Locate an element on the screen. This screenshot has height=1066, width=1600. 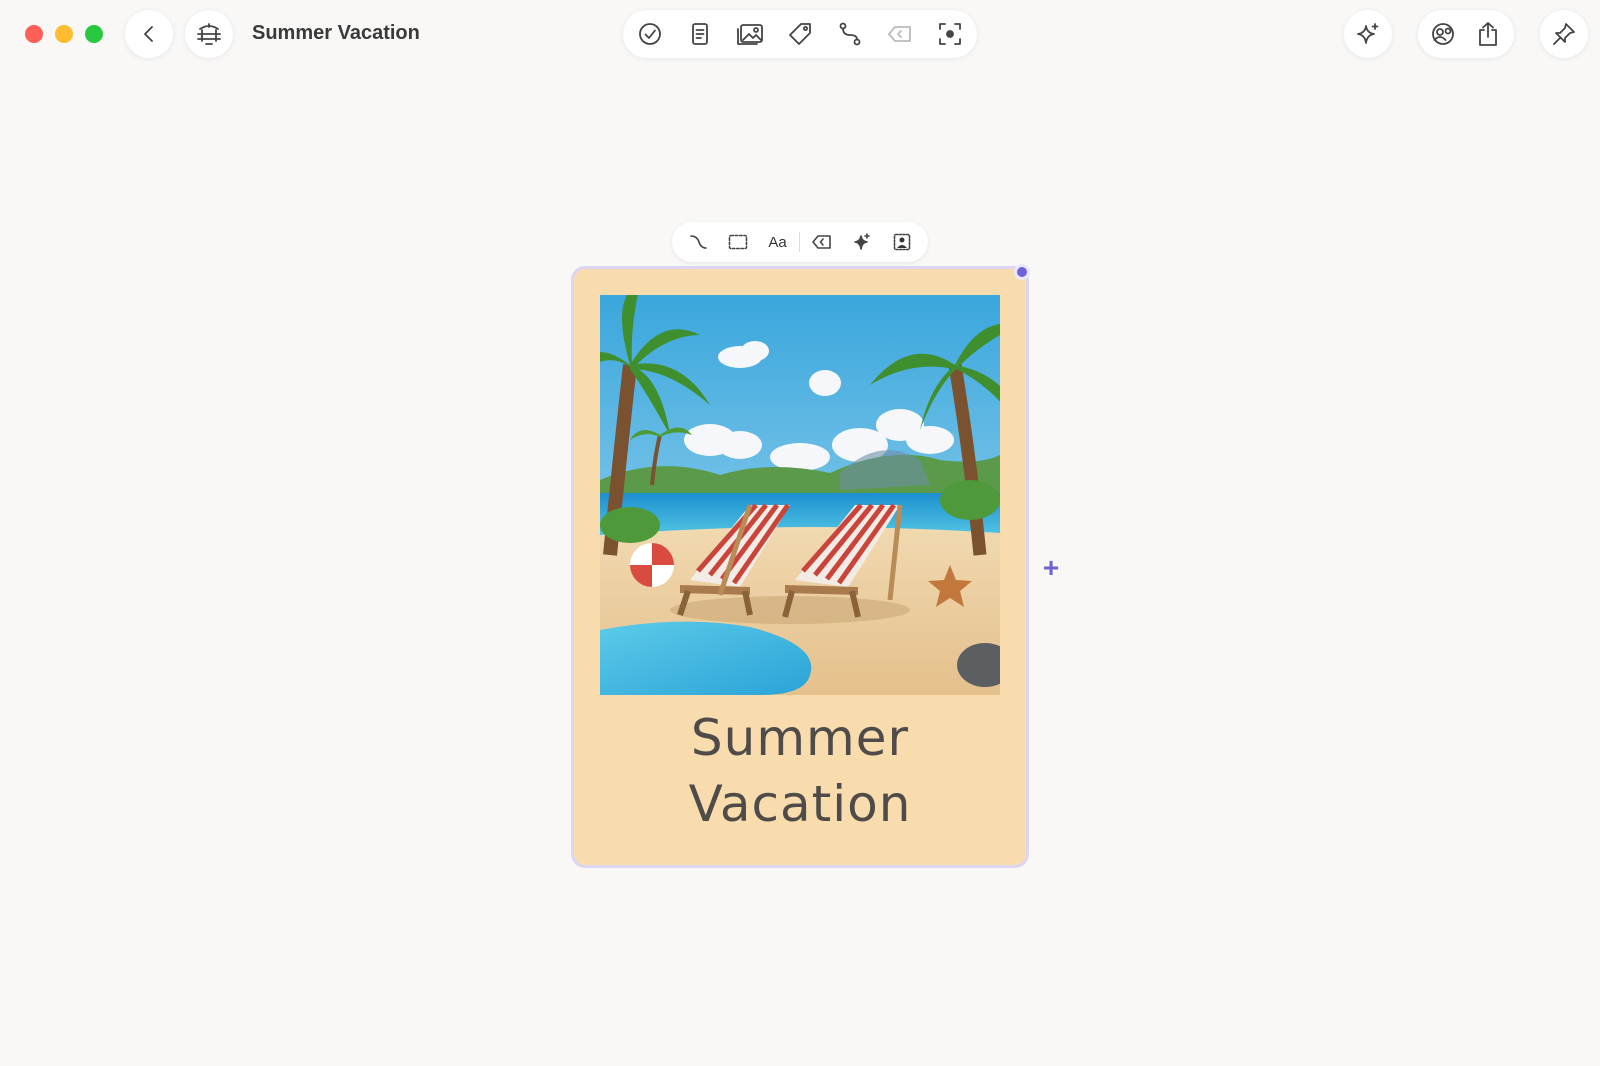
beach-illustration is located at coordinates (800, 495).